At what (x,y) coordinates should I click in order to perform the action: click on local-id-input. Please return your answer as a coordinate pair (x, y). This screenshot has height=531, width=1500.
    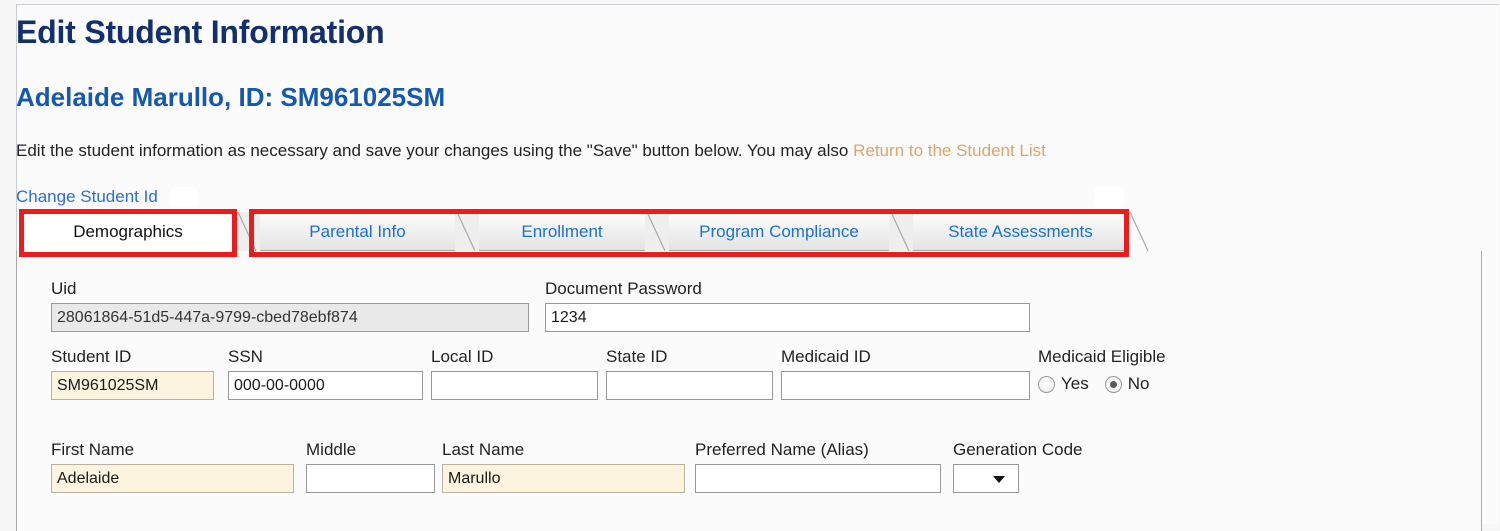
    Looking at the image, I should click on (514, 385).